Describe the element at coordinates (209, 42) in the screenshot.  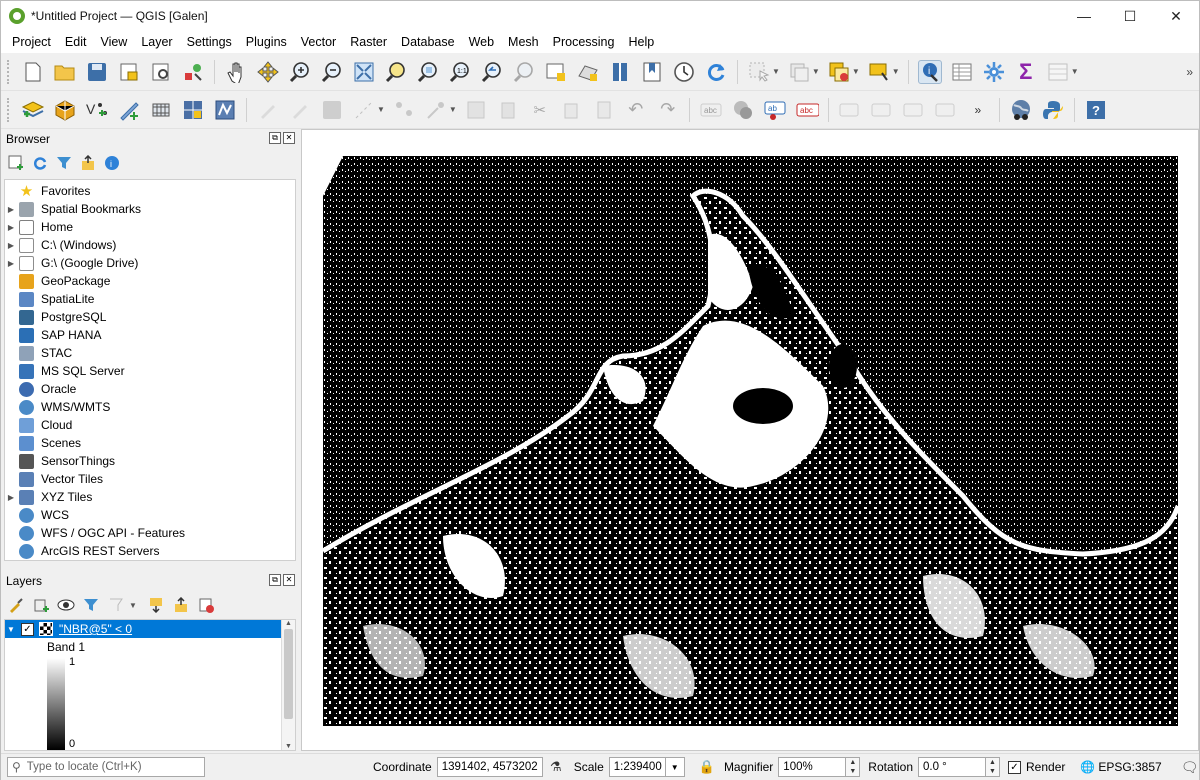
I see `menu-settings: Settings` at that location.